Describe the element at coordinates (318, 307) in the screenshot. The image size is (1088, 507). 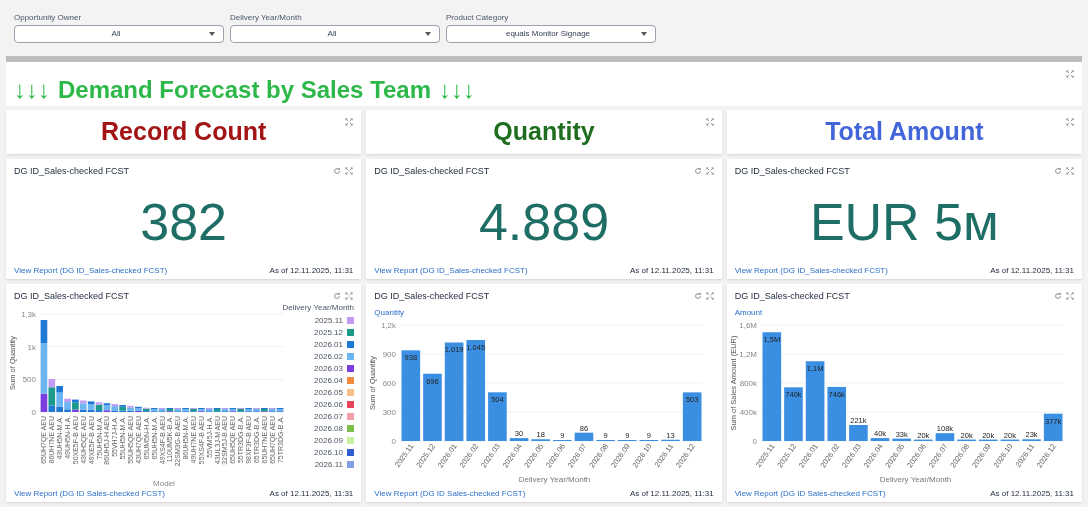
I see `legend-title: Delivery Year/Month` at that location.